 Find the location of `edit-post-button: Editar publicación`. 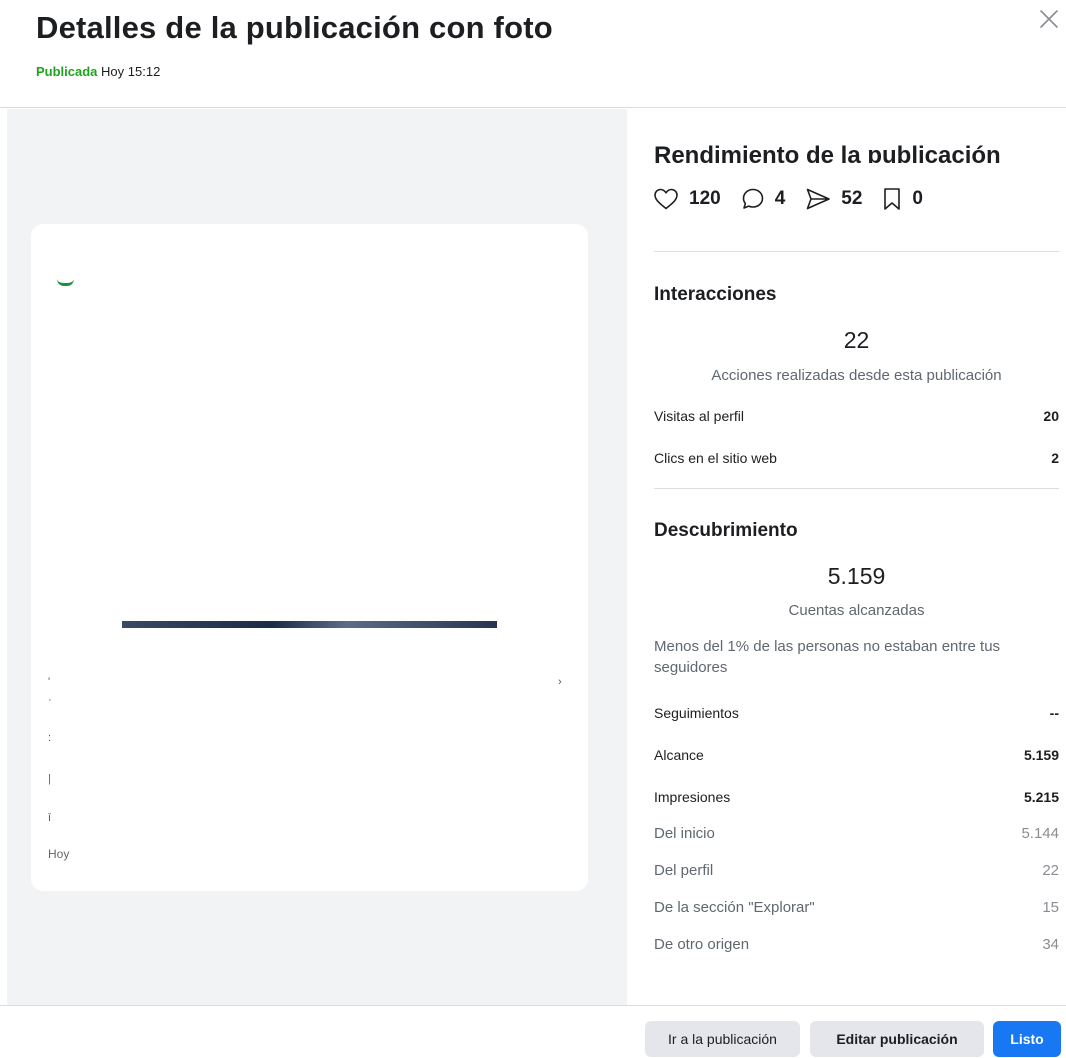

edit-post-button: Editar publicación is located at coordinates (897, 1039).